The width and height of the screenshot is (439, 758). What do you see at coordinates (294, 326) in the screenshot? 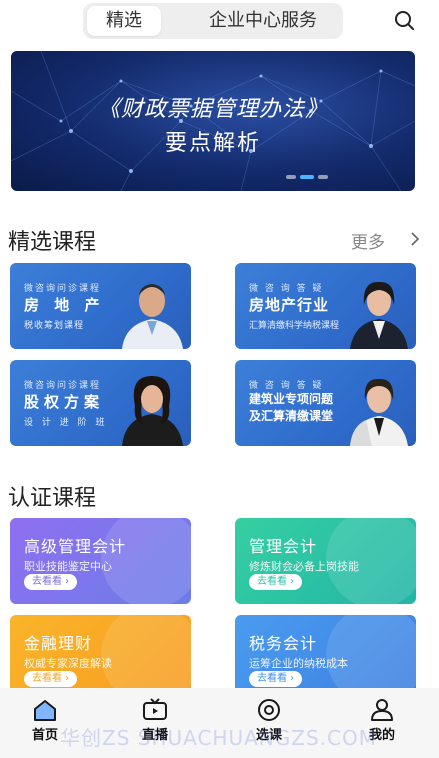
I see `course-subtitle: 汇算清缴科学纳税课程` at bounding box center [294, 326].